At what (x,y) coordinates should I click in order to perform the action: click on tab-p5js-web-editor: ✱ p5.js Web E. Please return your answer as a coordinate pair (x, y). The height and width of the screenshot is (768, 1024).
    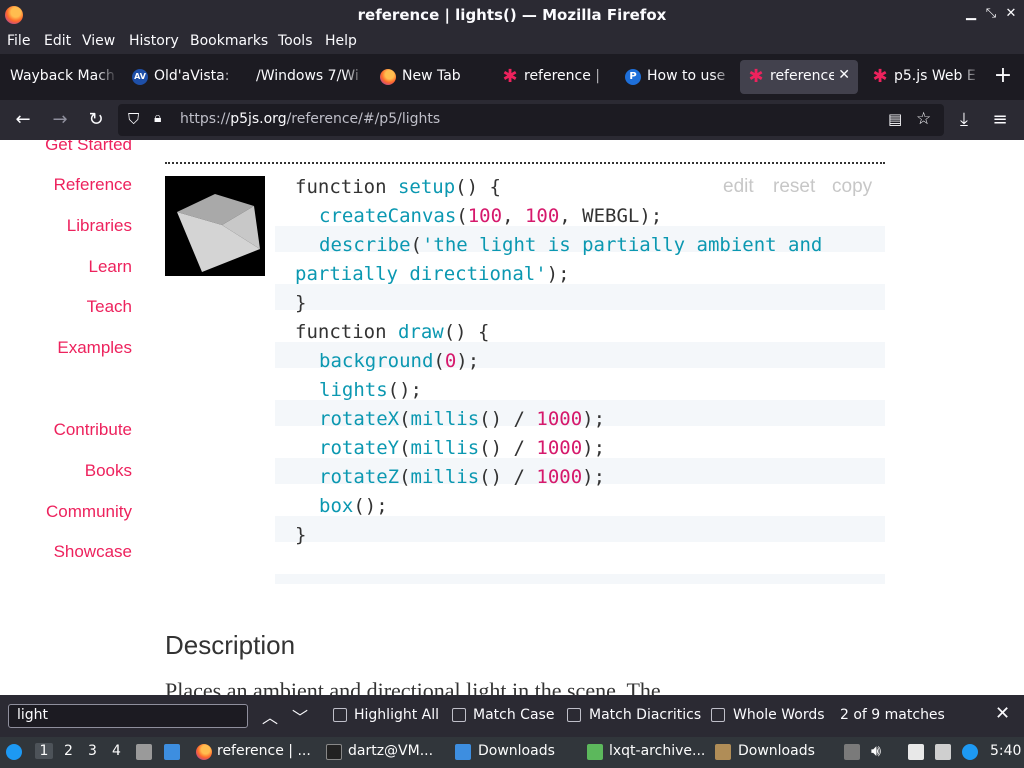
    Looking at the image, I should click on (923, 77).